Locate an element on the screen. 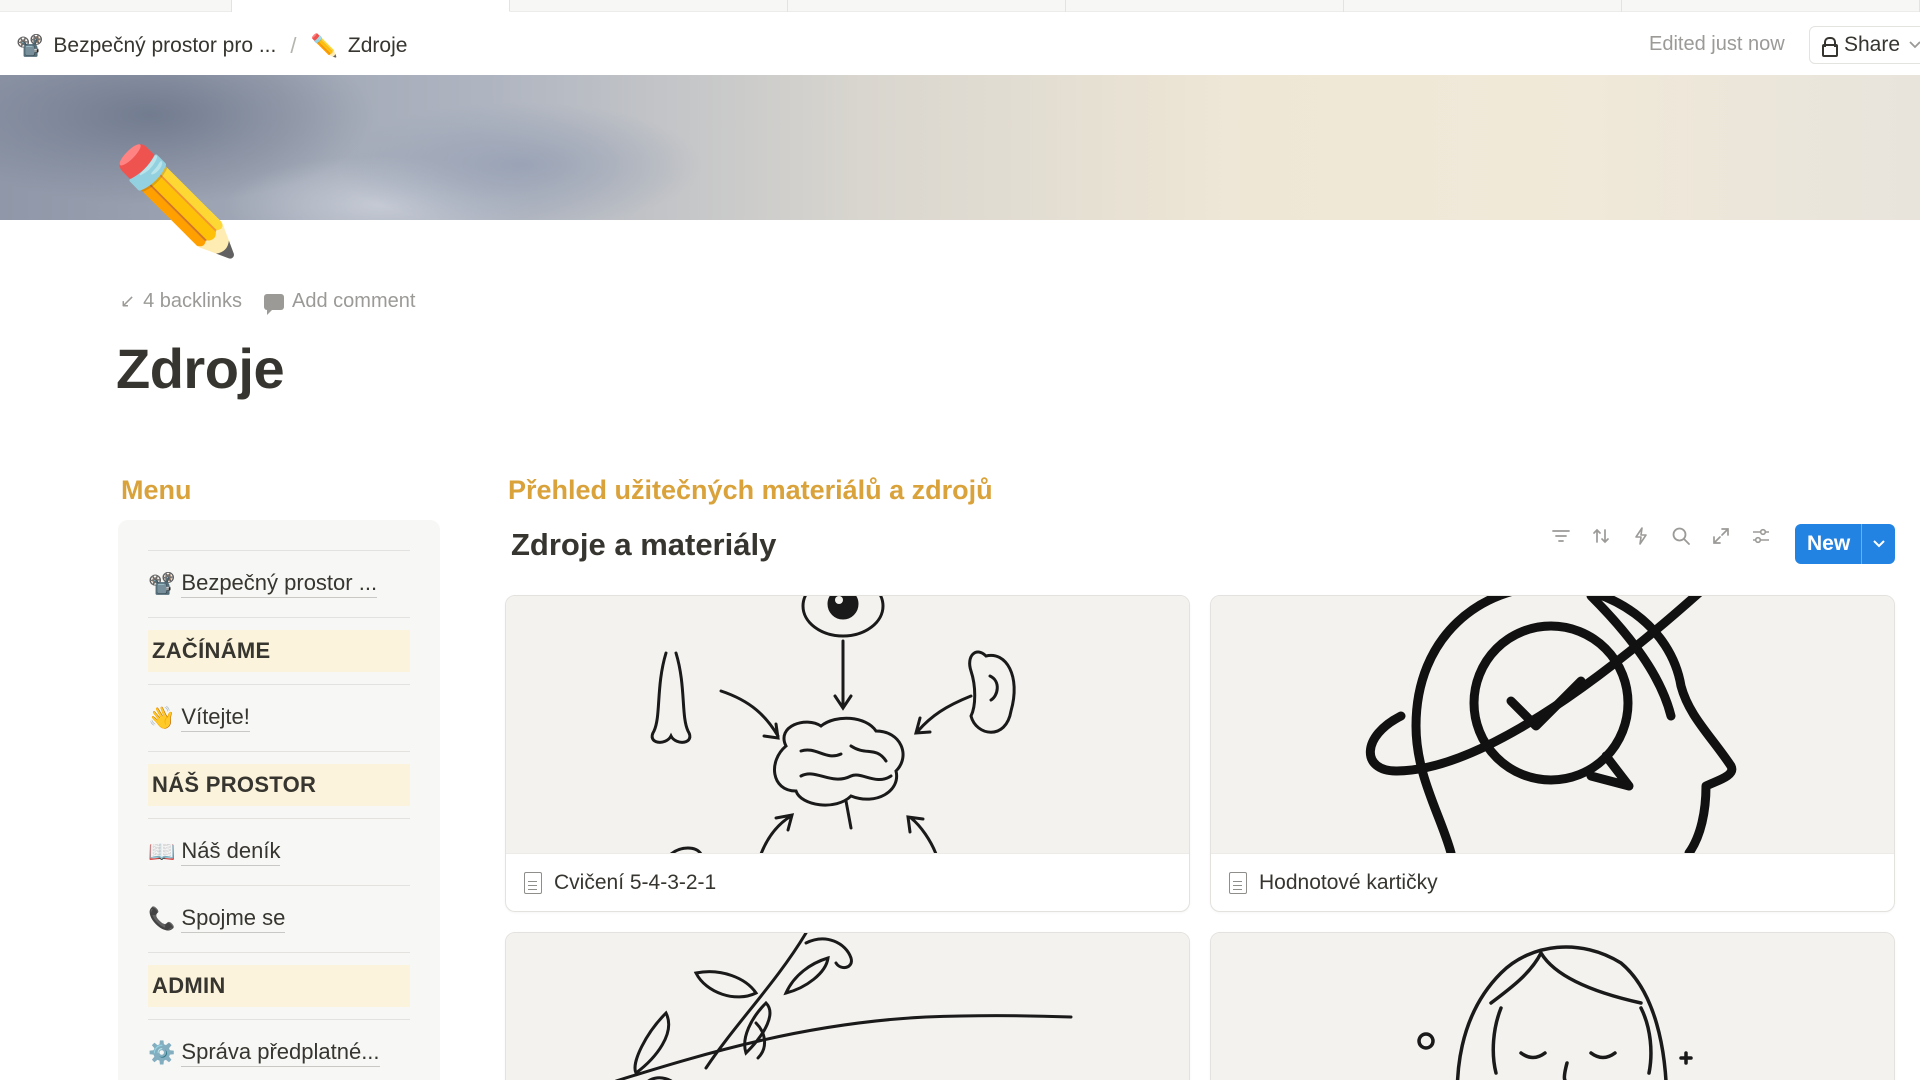  menu-item-vitejte: 👋 Vítejte! is located at coordinates (279, 717).